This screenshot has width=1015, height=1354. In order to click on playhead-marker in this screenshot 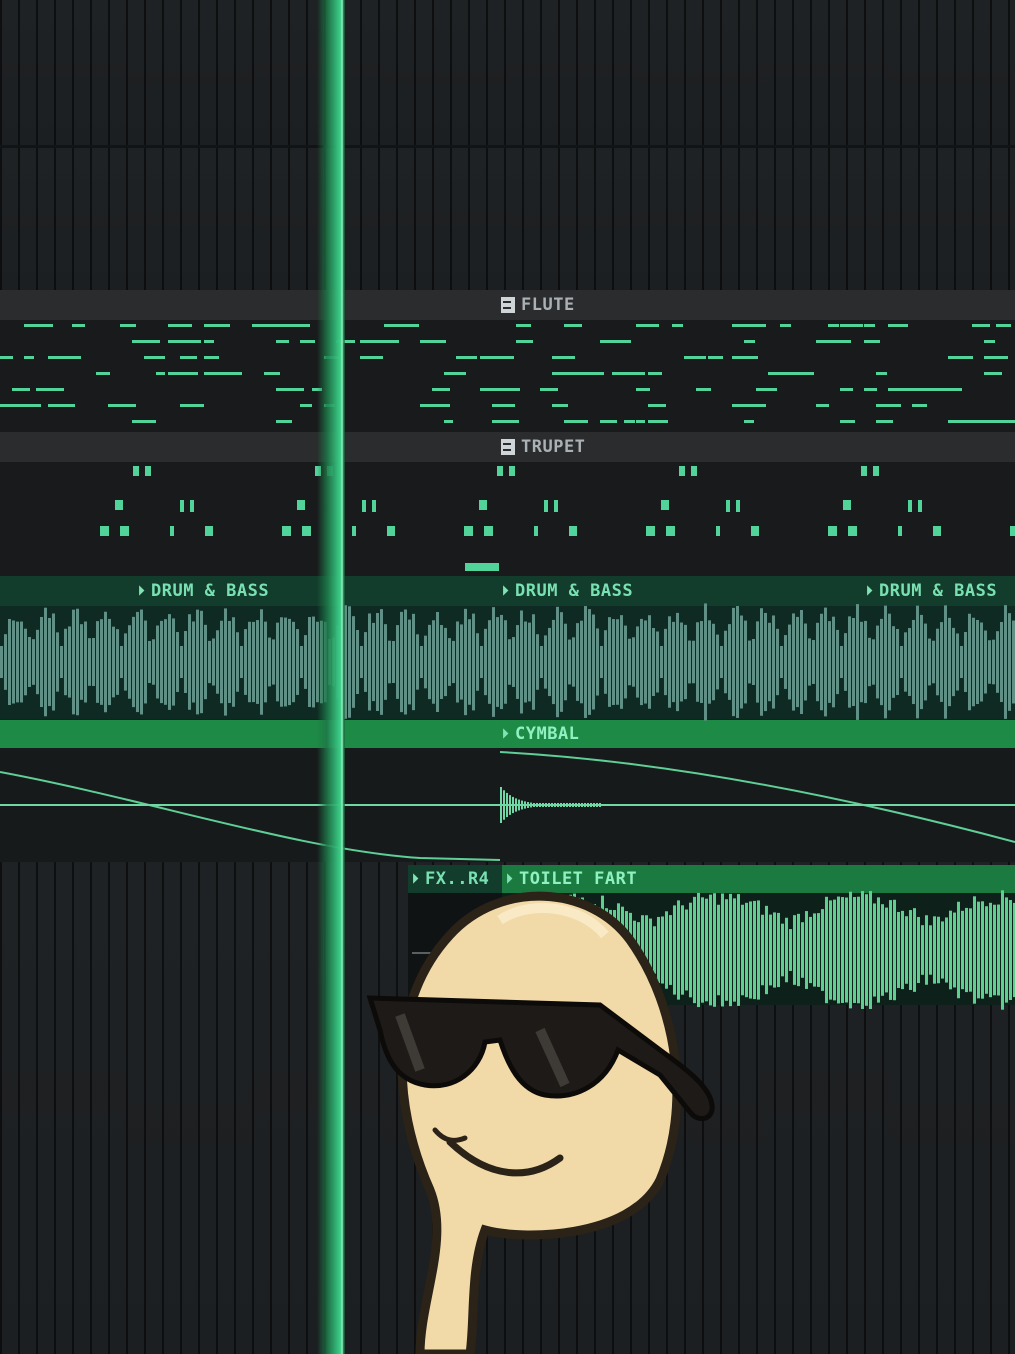, I will do `click(331, 677)`.